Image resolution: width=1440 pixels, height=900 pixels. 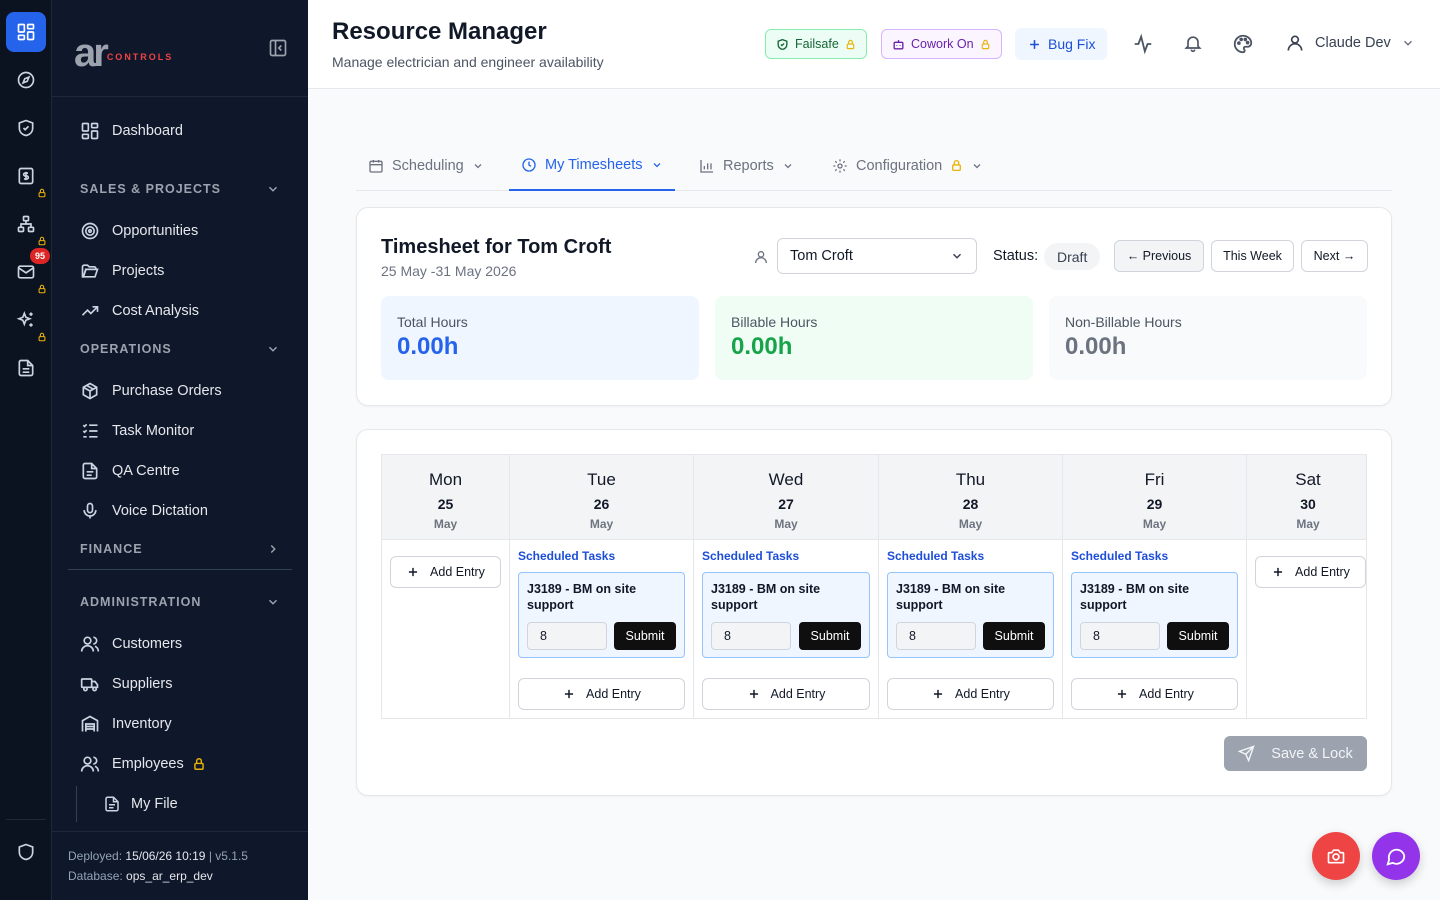 I want to click on nav-label: Dashboard, so click(x=147, y=131).